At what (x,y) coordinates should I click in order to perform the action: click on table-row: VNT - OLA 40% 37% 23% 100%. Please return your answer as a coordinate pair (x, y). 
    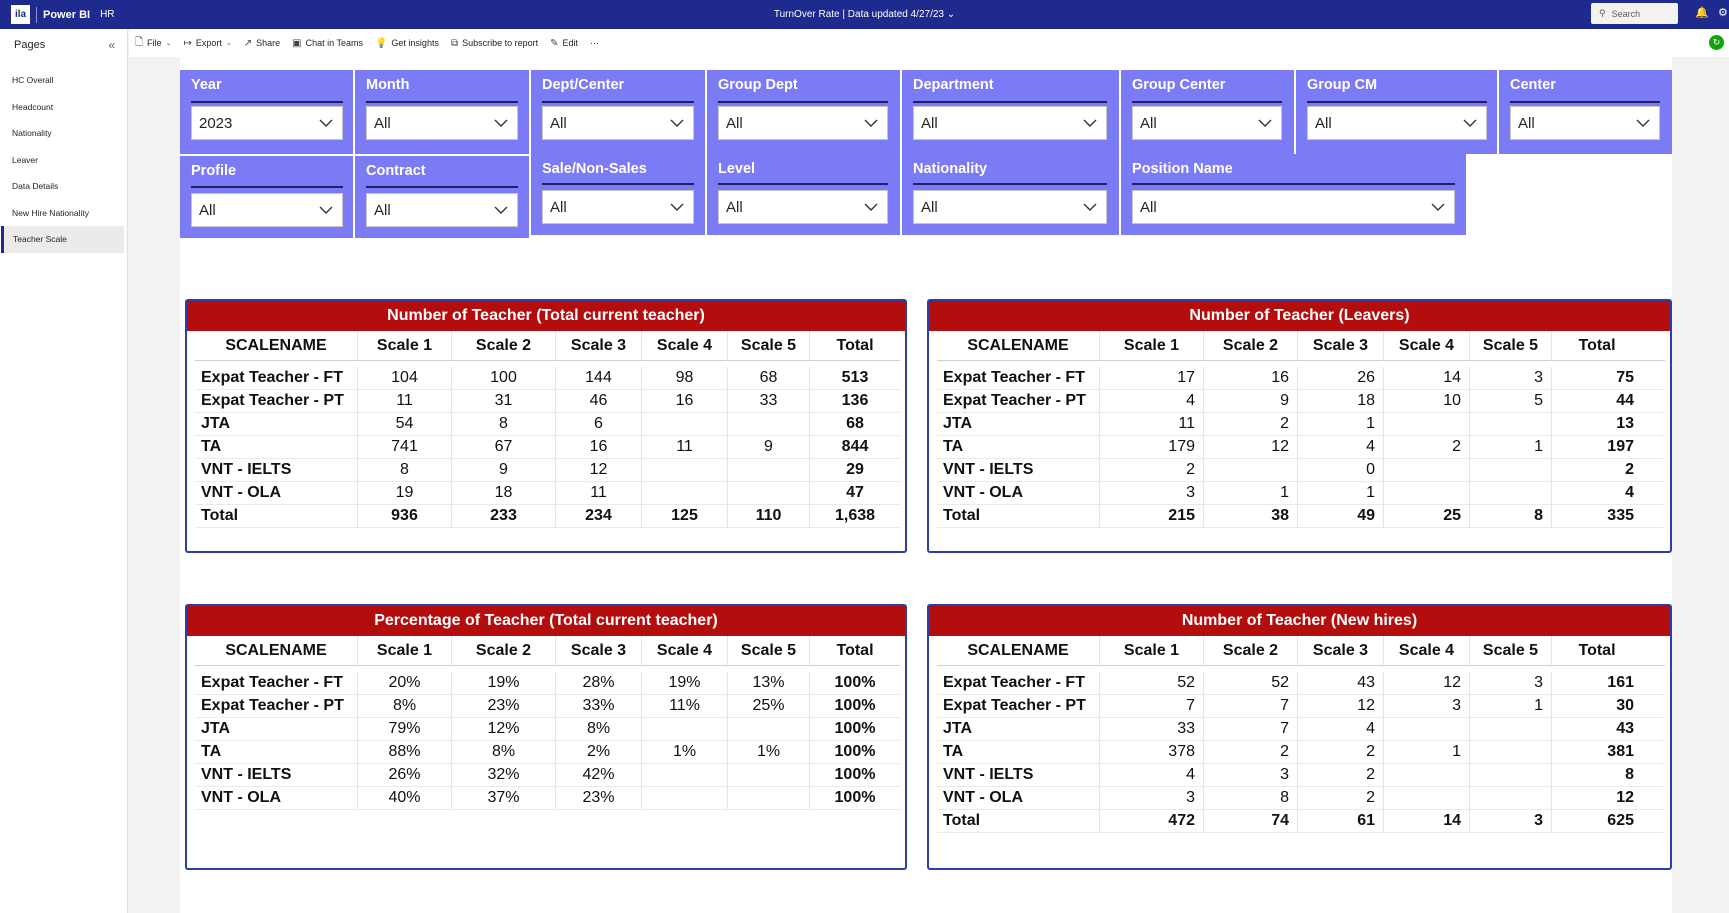
    Looking at the image, I should click on (547, 798).